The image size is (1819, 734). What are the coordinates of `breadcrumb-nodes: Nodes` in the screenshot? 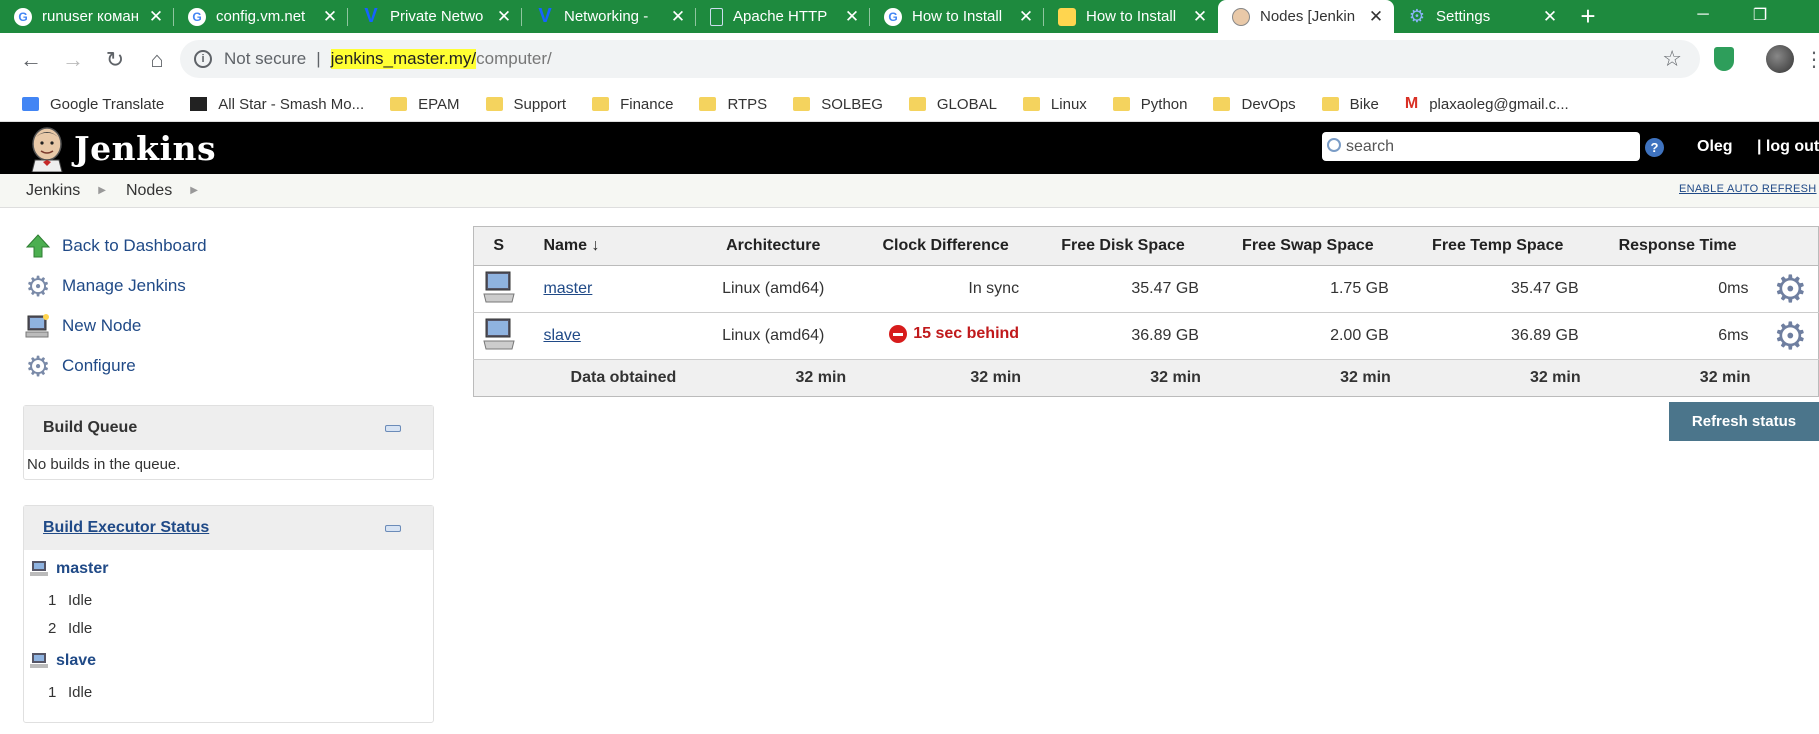 It's located at (149, 191).